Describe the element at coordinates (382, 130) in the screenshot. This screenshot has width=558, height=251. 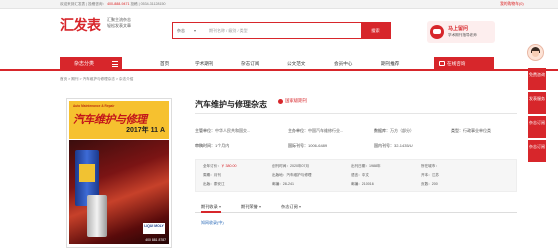
I see `info-label: 数据库：` at that location.